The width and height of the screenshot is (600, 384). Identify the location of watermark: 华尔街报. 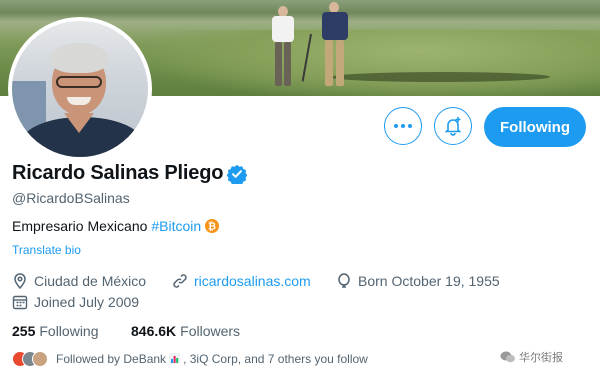
(531, 357).